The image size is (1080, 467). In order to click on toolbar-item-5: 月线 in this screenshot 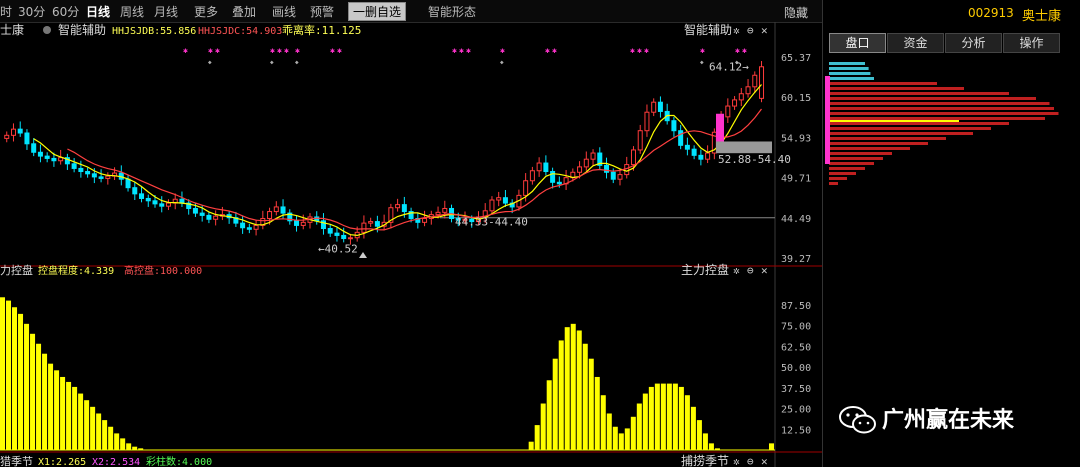, I will do `click(166, 11)`.